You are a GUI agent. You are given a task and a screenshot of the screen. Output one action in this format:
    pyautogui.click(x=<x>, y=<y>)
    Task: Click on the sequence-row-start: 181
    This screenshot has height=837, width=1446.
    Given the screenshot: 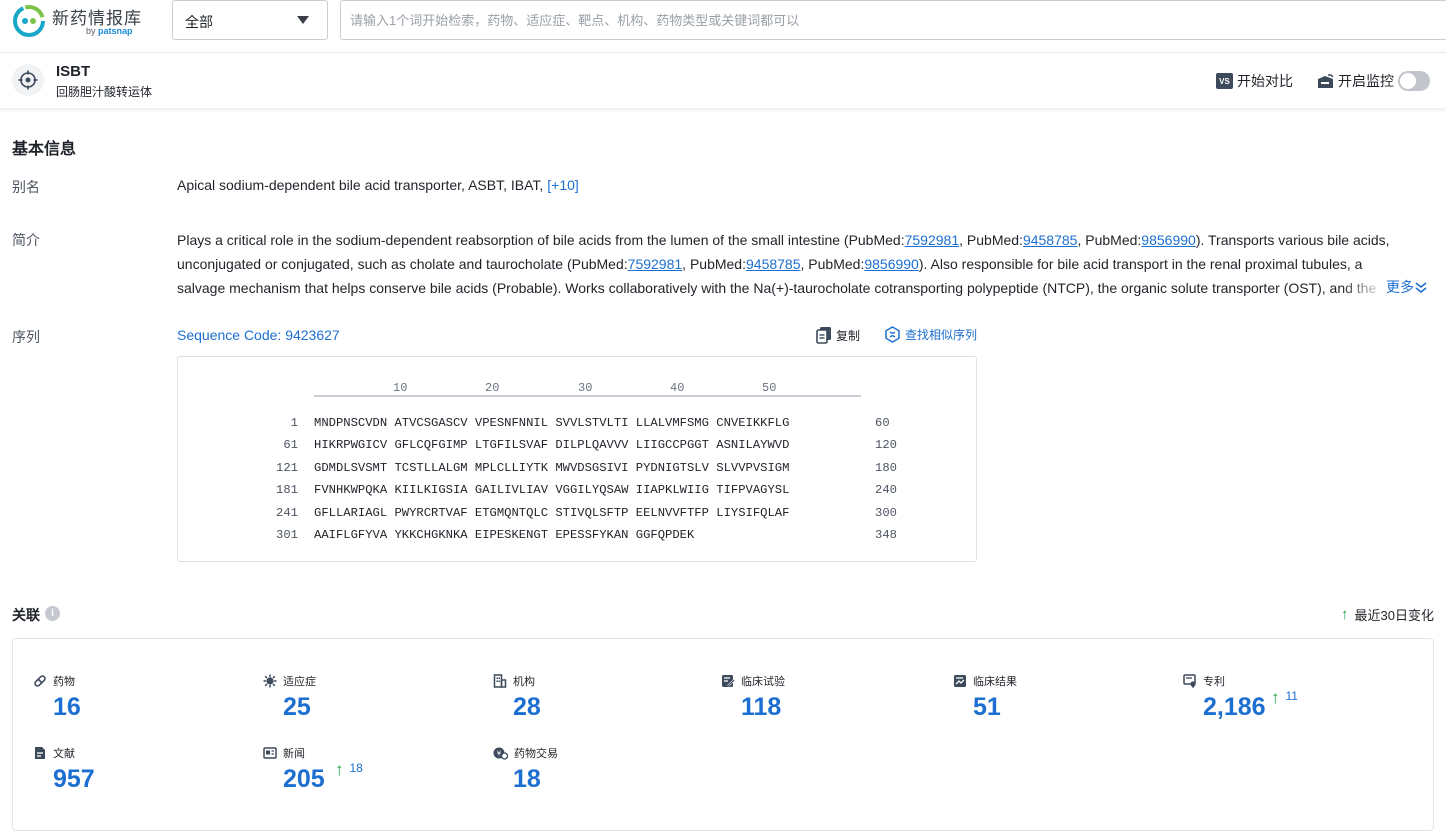 What is the action you would take?
    pyautogui.click(x=287, y=490)
    